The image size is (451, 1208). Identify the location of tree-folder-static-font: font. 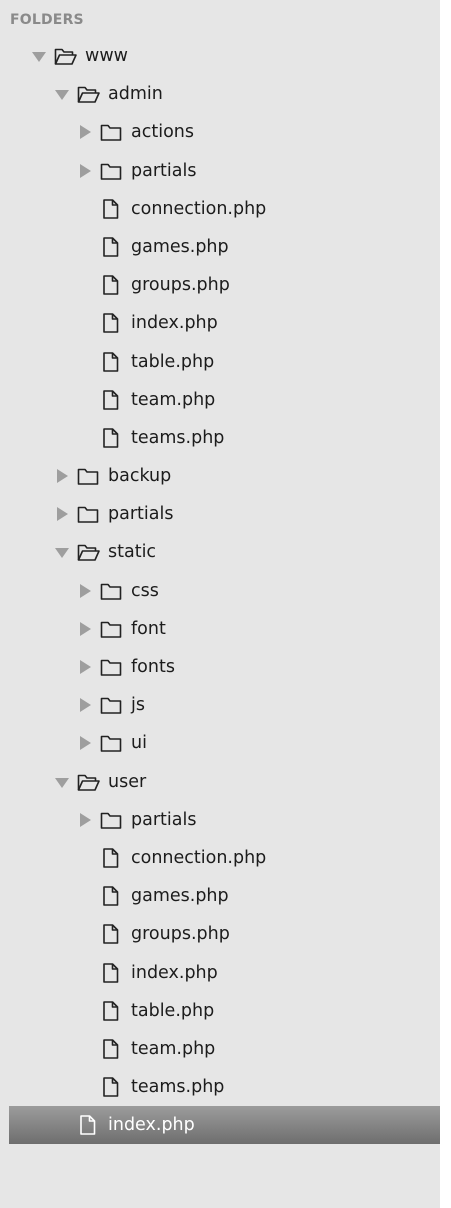
(220, 629).